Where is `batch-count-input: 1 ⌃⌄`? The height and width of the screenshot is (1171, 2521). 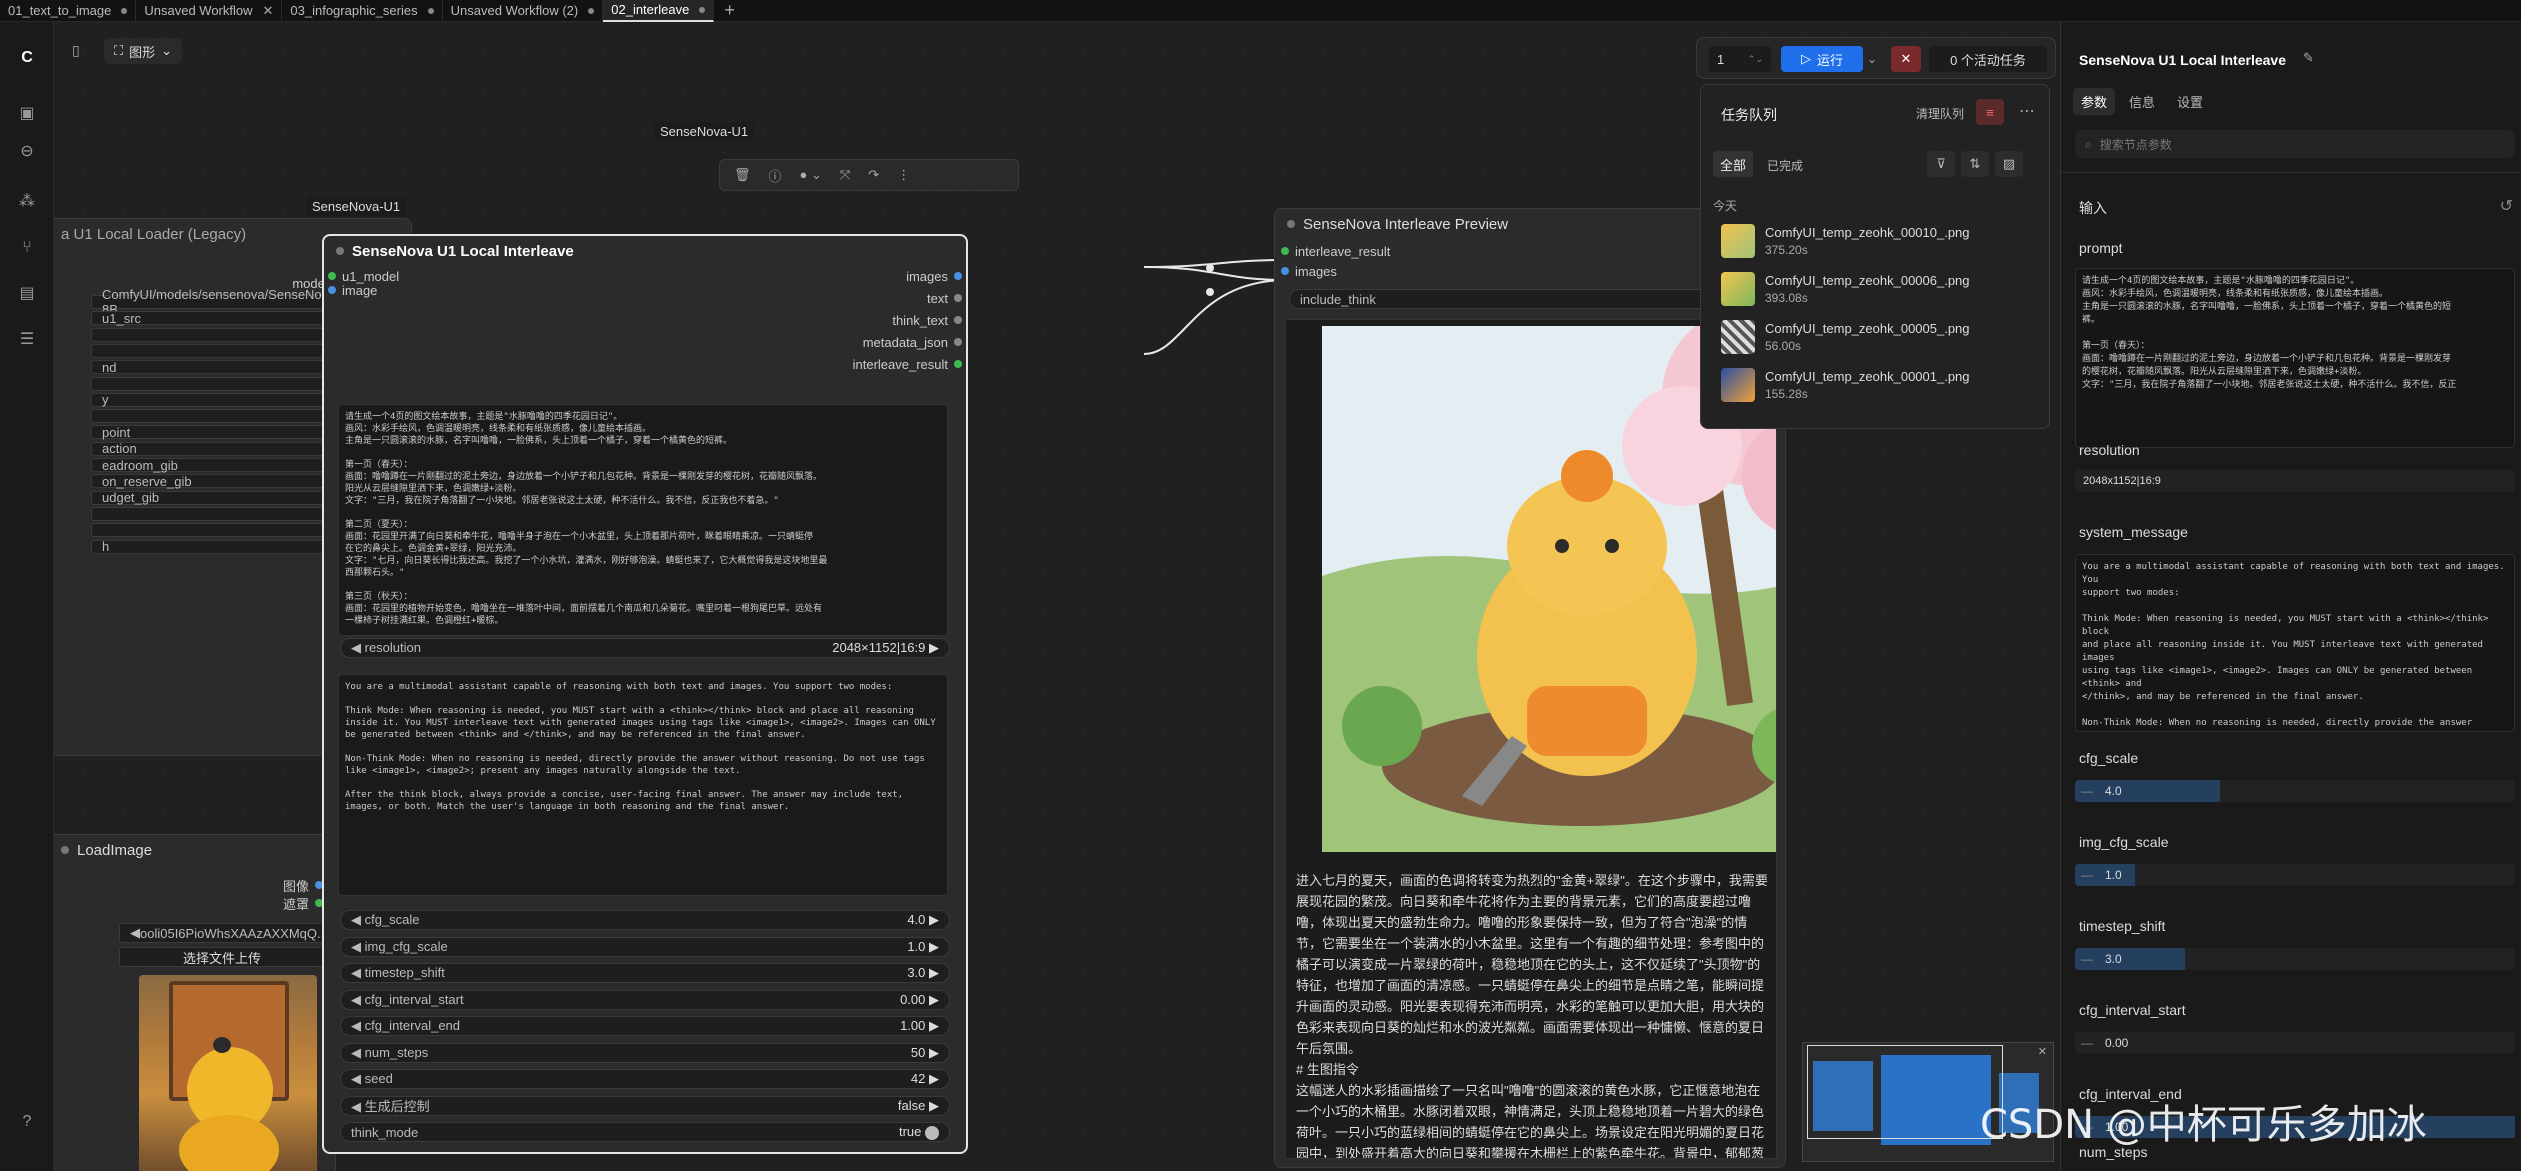 batch-count-input: 1 ⌃⌄ is located at coordinates (1740, 59).